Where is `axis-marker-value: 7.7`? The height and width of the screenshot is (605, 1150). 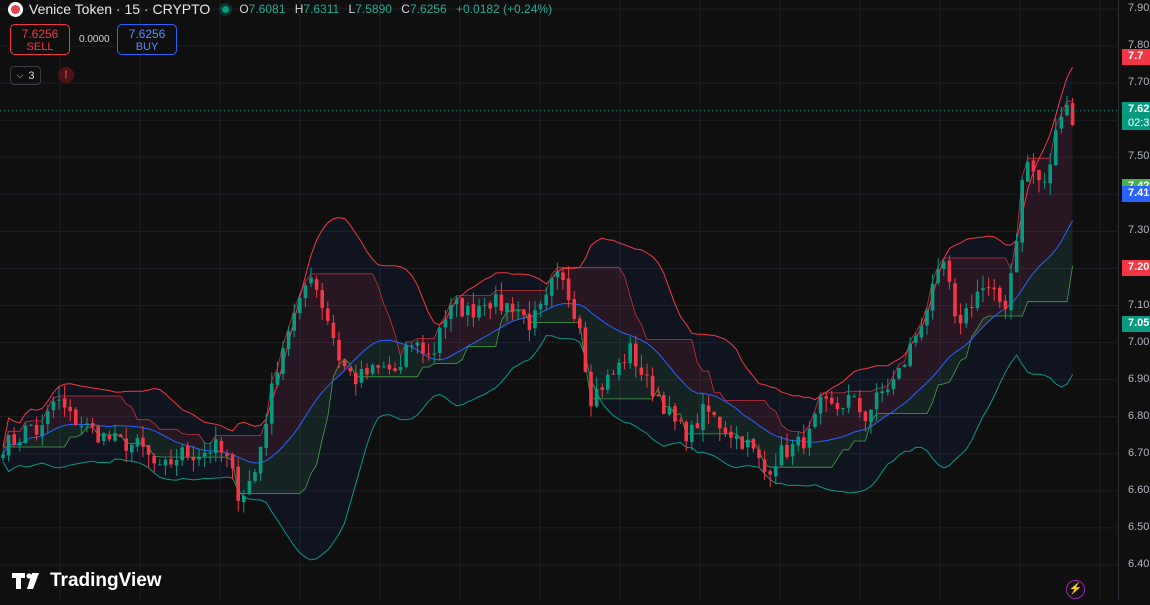
axis-marker-value: 7.7 is located at coordinates (1136, 56).